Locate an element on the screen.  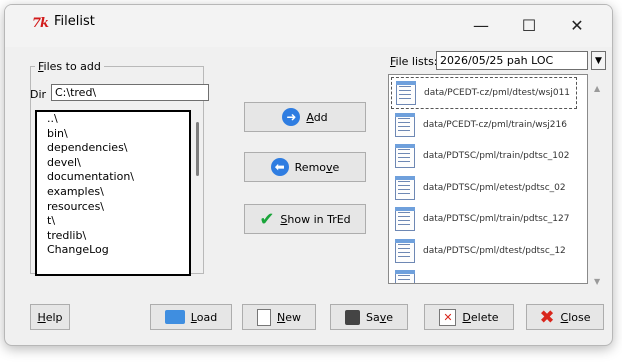
close-button: ✖ Close is located at coordinates (565, 317).